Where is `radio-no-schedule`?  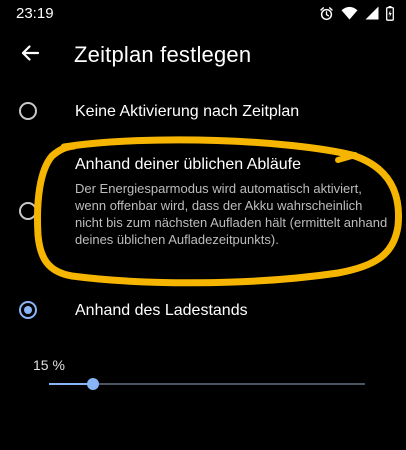 radio-no-schedule is located at coordinates (28, 111).